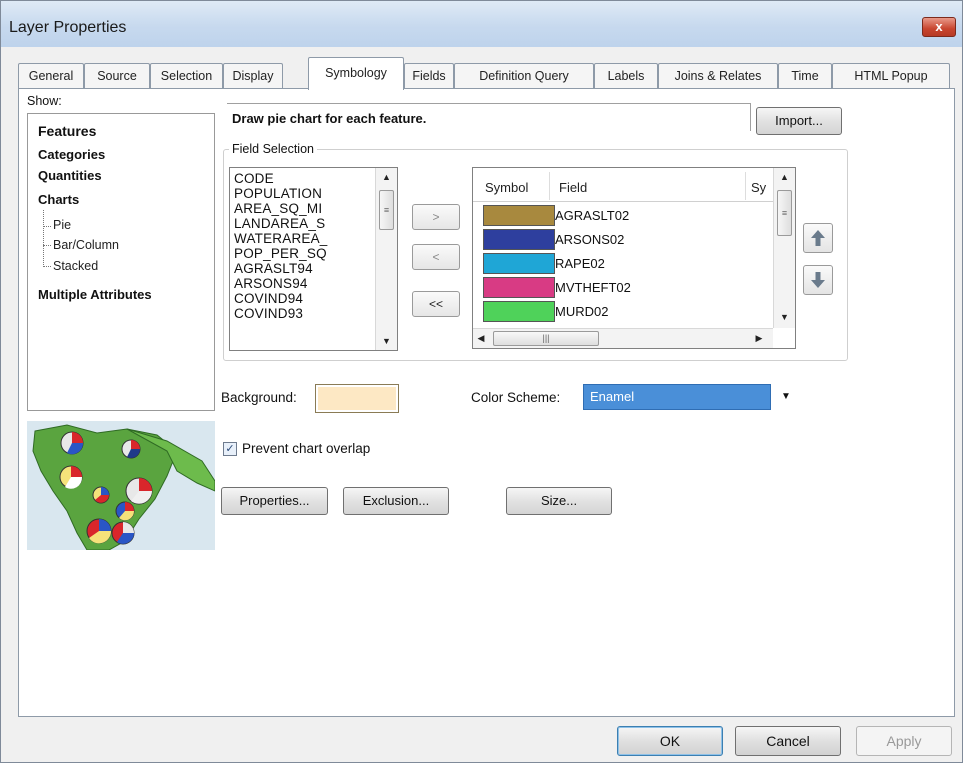 This screenshot has height=763, width=963. Describe the element at coordinates (436, 217) in the screenshot. I see `add-field-button: >` at that location.